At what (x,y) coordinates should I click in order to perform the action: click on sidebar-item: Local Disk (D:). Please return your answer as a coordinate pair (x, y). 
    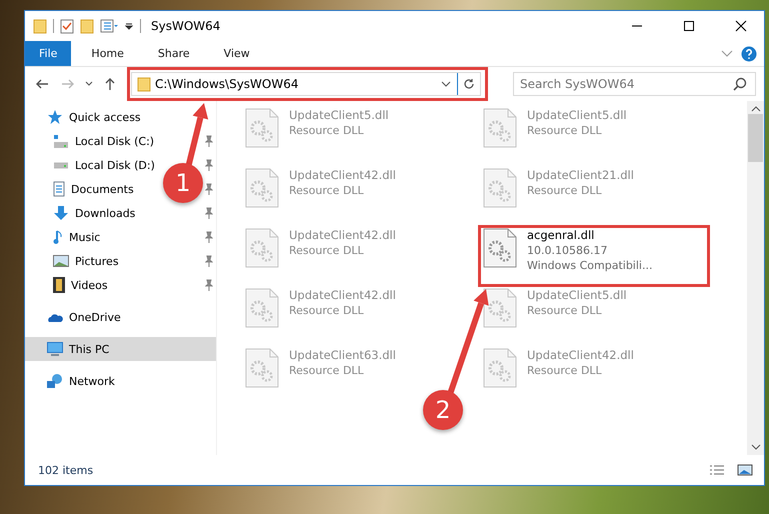
    Looking at the image, I should click on (92, 165).